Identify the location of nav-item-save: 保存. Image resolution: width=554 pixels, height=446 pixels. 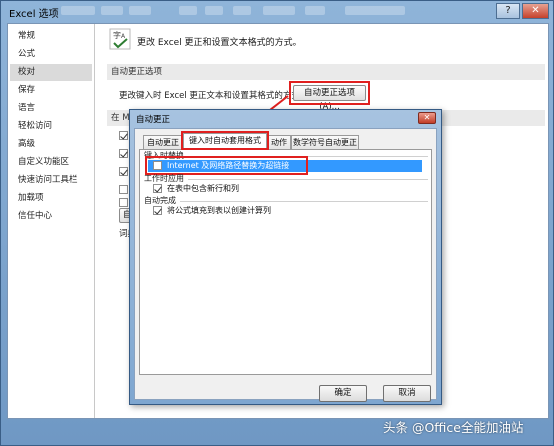
(51, 90).